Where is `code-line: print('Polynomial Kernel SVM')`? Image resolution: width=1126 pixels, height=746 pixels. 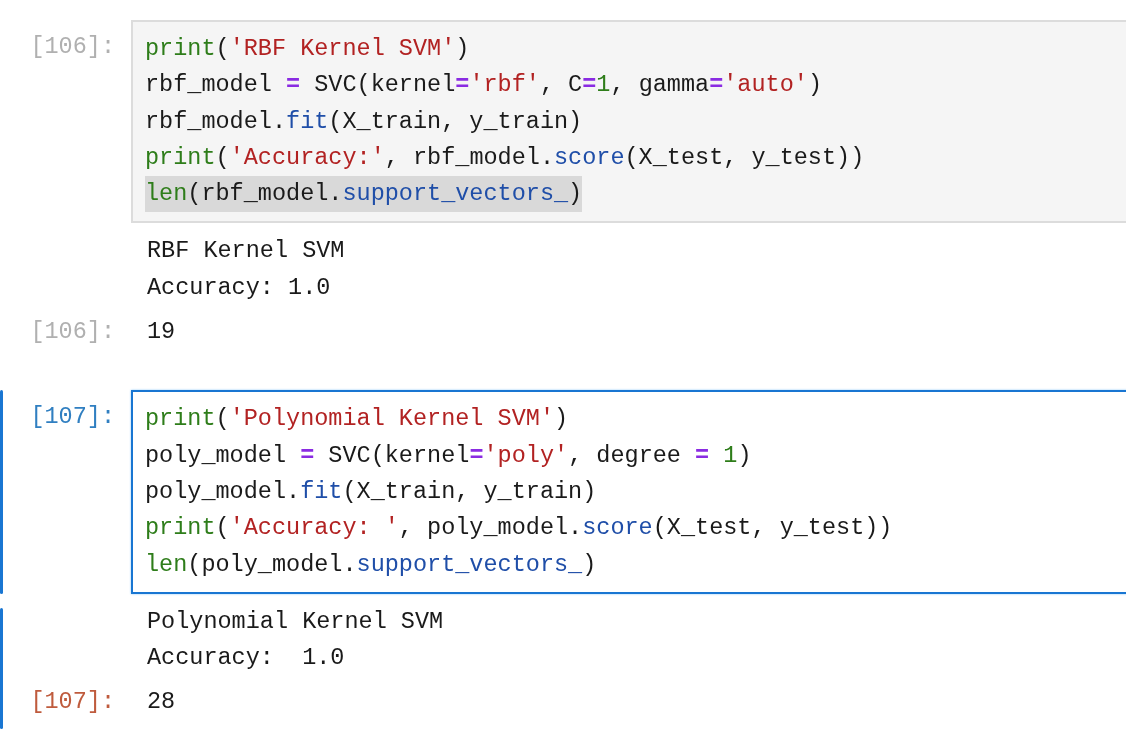 code-line: print('Polynomial Kernel SVM') is located at coordinates (357, 419).